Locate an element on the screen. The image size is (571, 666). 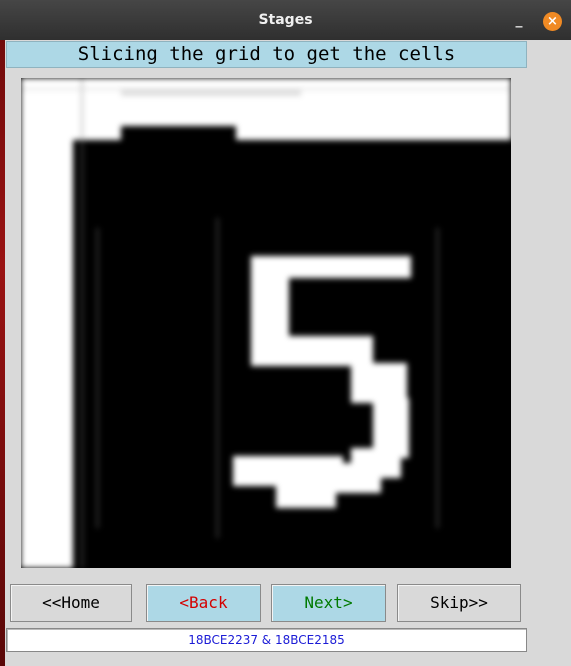
grid-line-left is located at coordinates (47, 323).